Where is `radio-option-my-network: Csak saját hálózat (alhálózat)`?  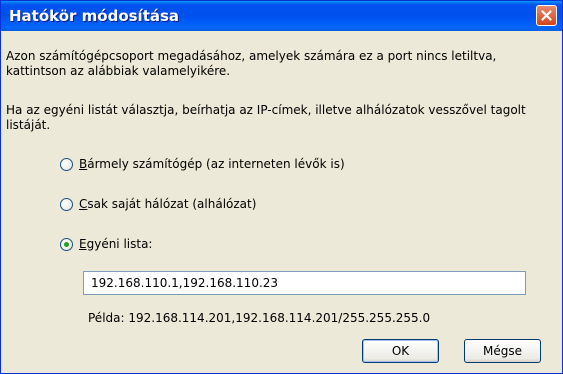 radio-option-my-network: Csak saját hálózat (alhálózat) is located at coordinates (158, 204).